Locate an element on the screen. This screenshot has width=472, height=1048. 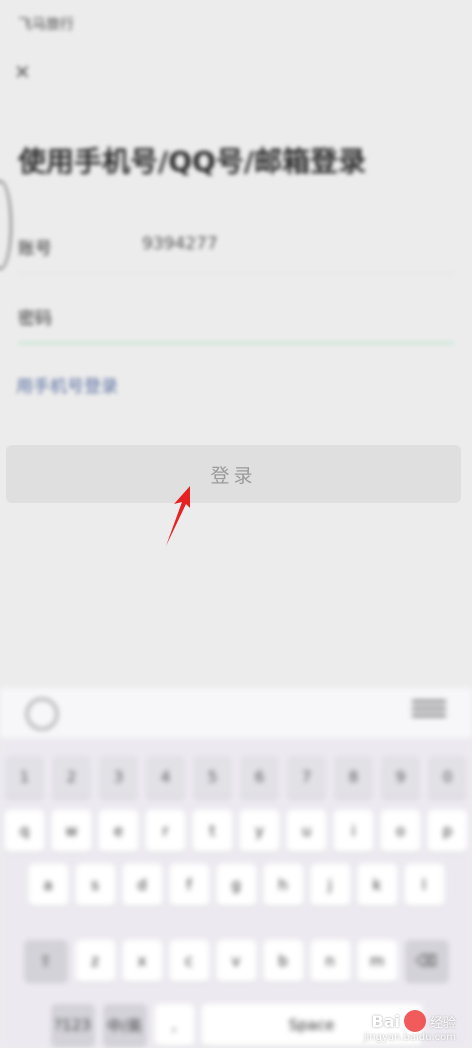
key-f: f is located at coordinates (189, 885).